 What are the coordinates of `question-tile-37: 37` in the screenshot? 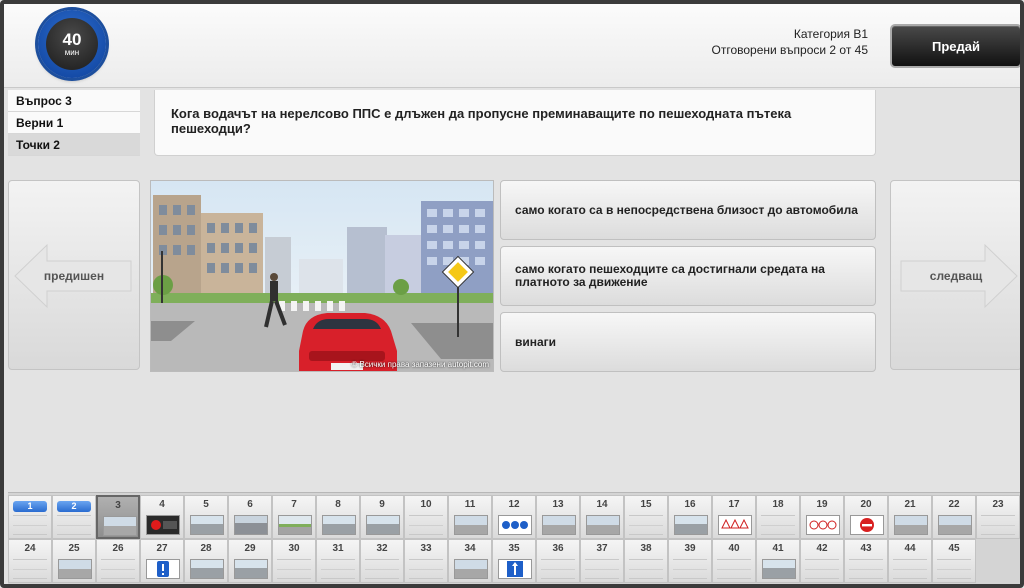 It's located at (602, 561).